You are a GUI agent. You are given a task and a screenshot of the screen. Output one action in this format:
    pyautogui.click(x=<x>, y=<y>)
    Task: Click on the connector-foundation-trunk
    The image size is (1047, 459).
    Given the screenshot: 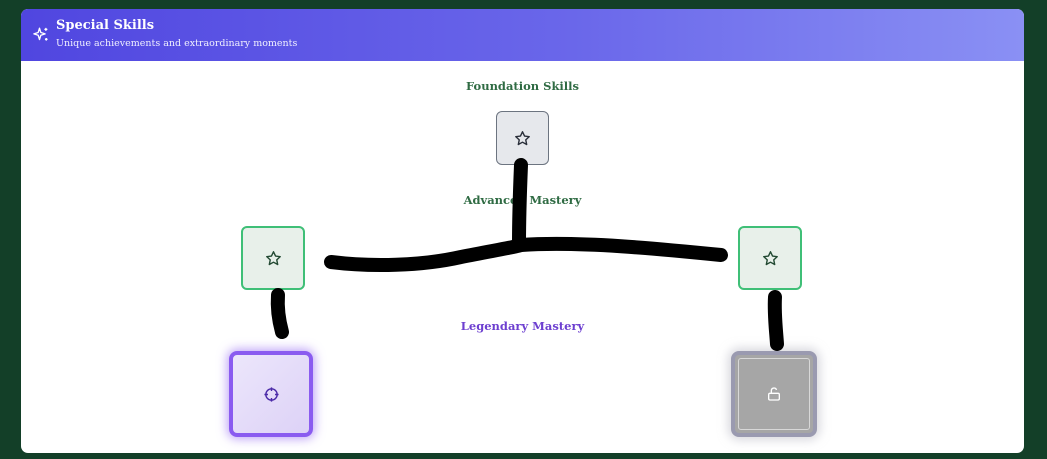 What is the action you would take?
    pyautogui.click(x=520, y=204)
    